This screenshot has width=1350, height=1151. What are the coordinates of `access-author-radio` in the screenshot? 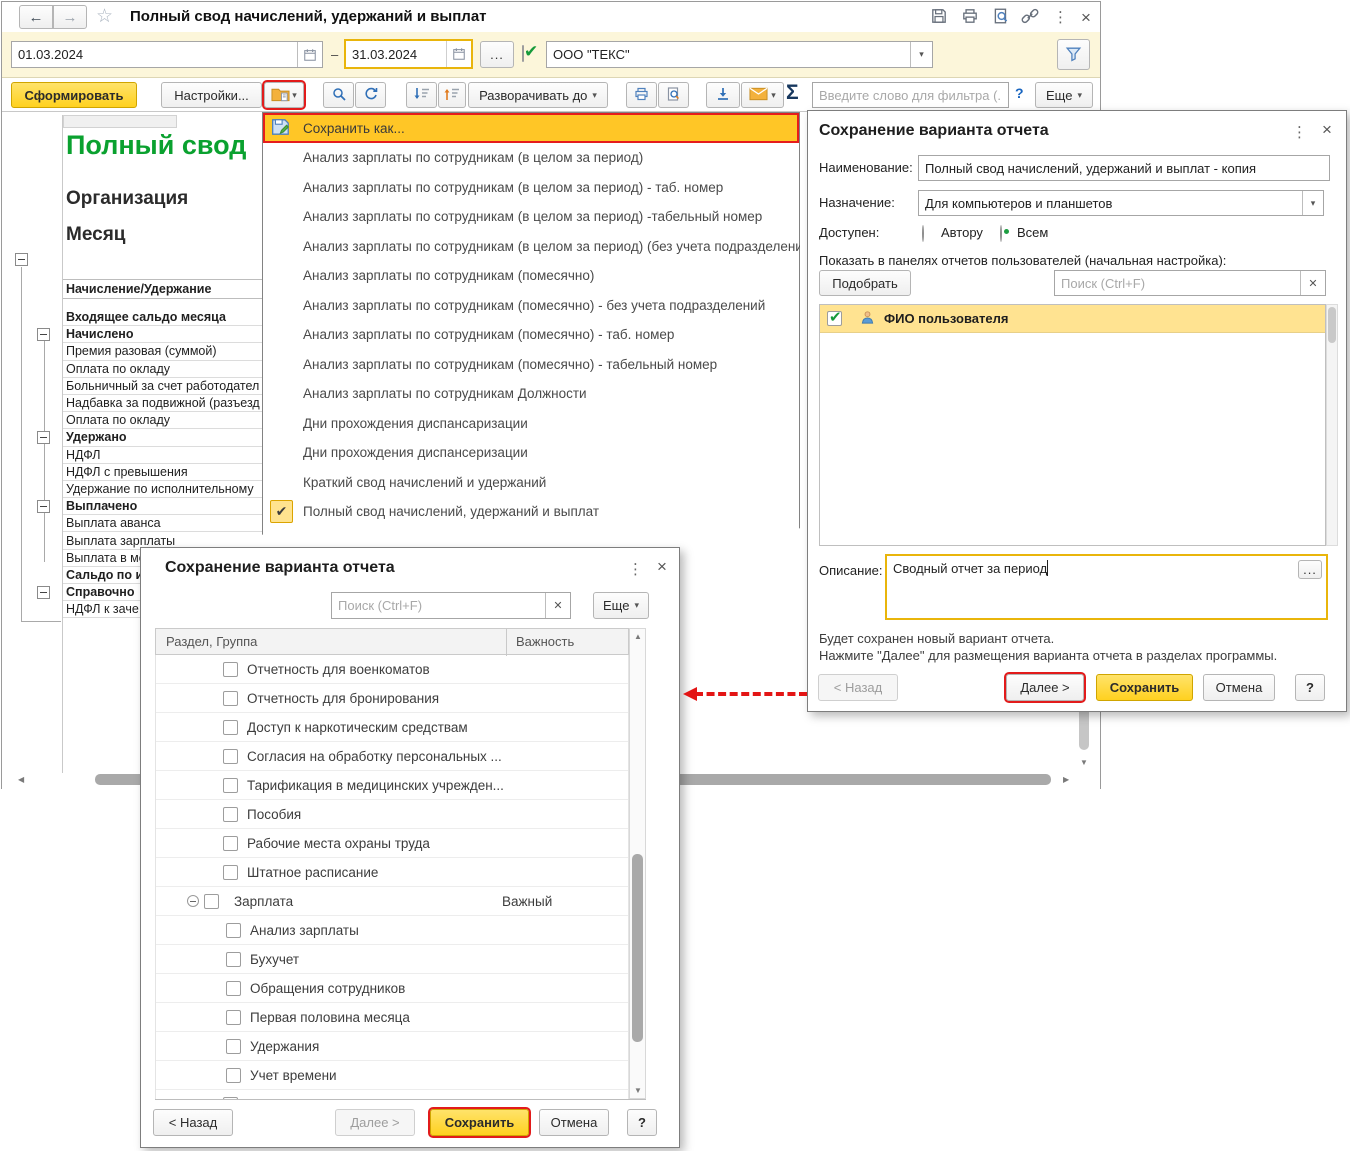 It's located at (923, 233).